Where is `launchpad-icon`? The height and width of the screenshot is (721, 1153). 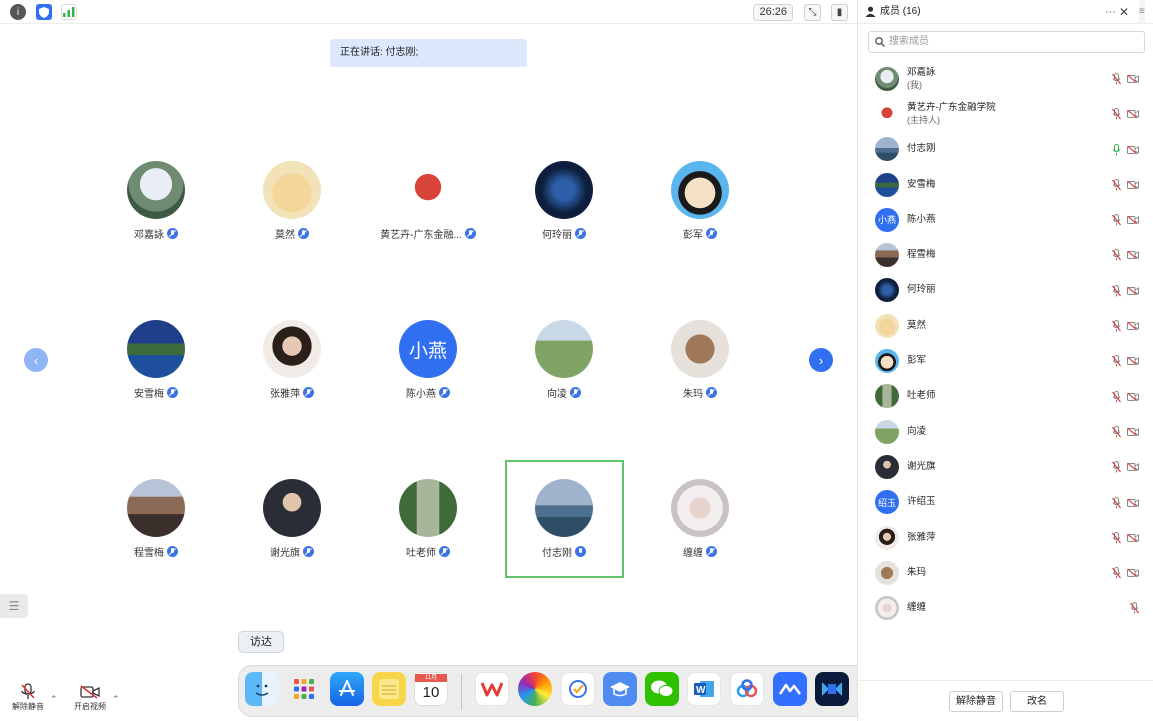 launchpad-icon is located at coordinates (304, 689).